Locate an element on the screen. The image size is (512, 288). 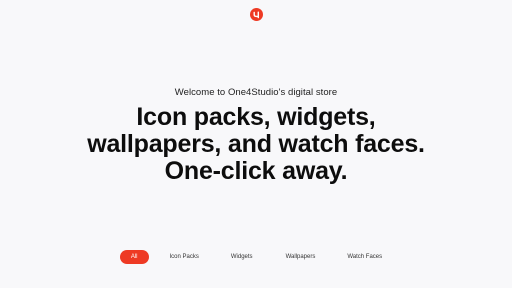
tab-icon-packs: Icon Packs is located at coordinates (184, 257).